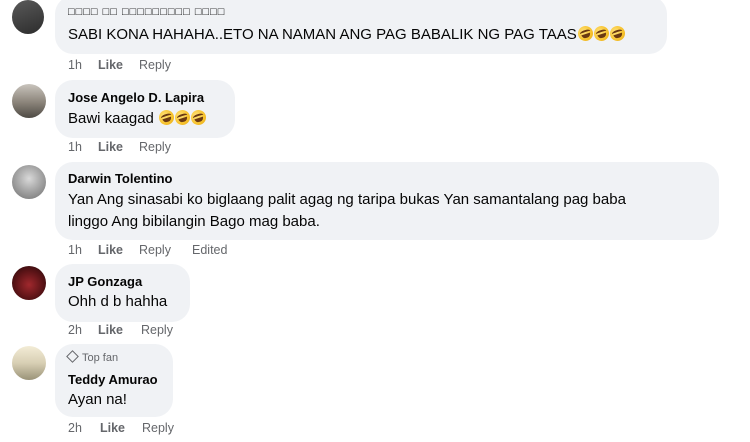 This screenshot has width=750, height=442. Describe the element at coordinates (120, 178) in the screenshot. I see `comment-author: Darwin Tolentino` at that location.